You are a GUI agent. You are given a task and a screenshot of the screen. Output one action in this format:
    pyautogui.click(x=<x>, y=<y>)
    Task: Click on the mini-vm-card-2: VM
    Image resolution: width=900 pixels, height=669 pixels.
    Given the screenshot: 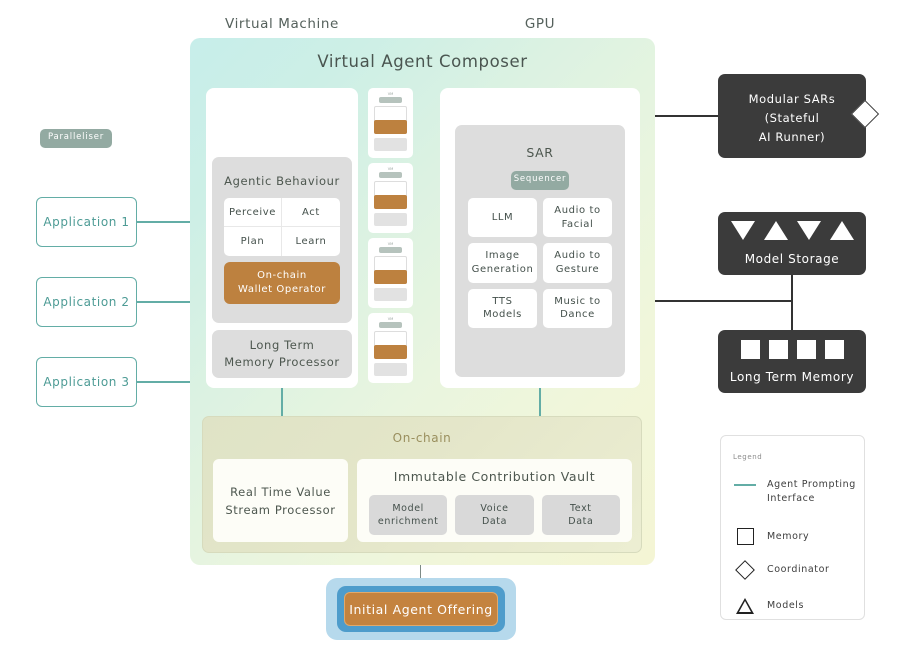 What is the action you would take?
    pyautogui.click(x=390, y=198)
    